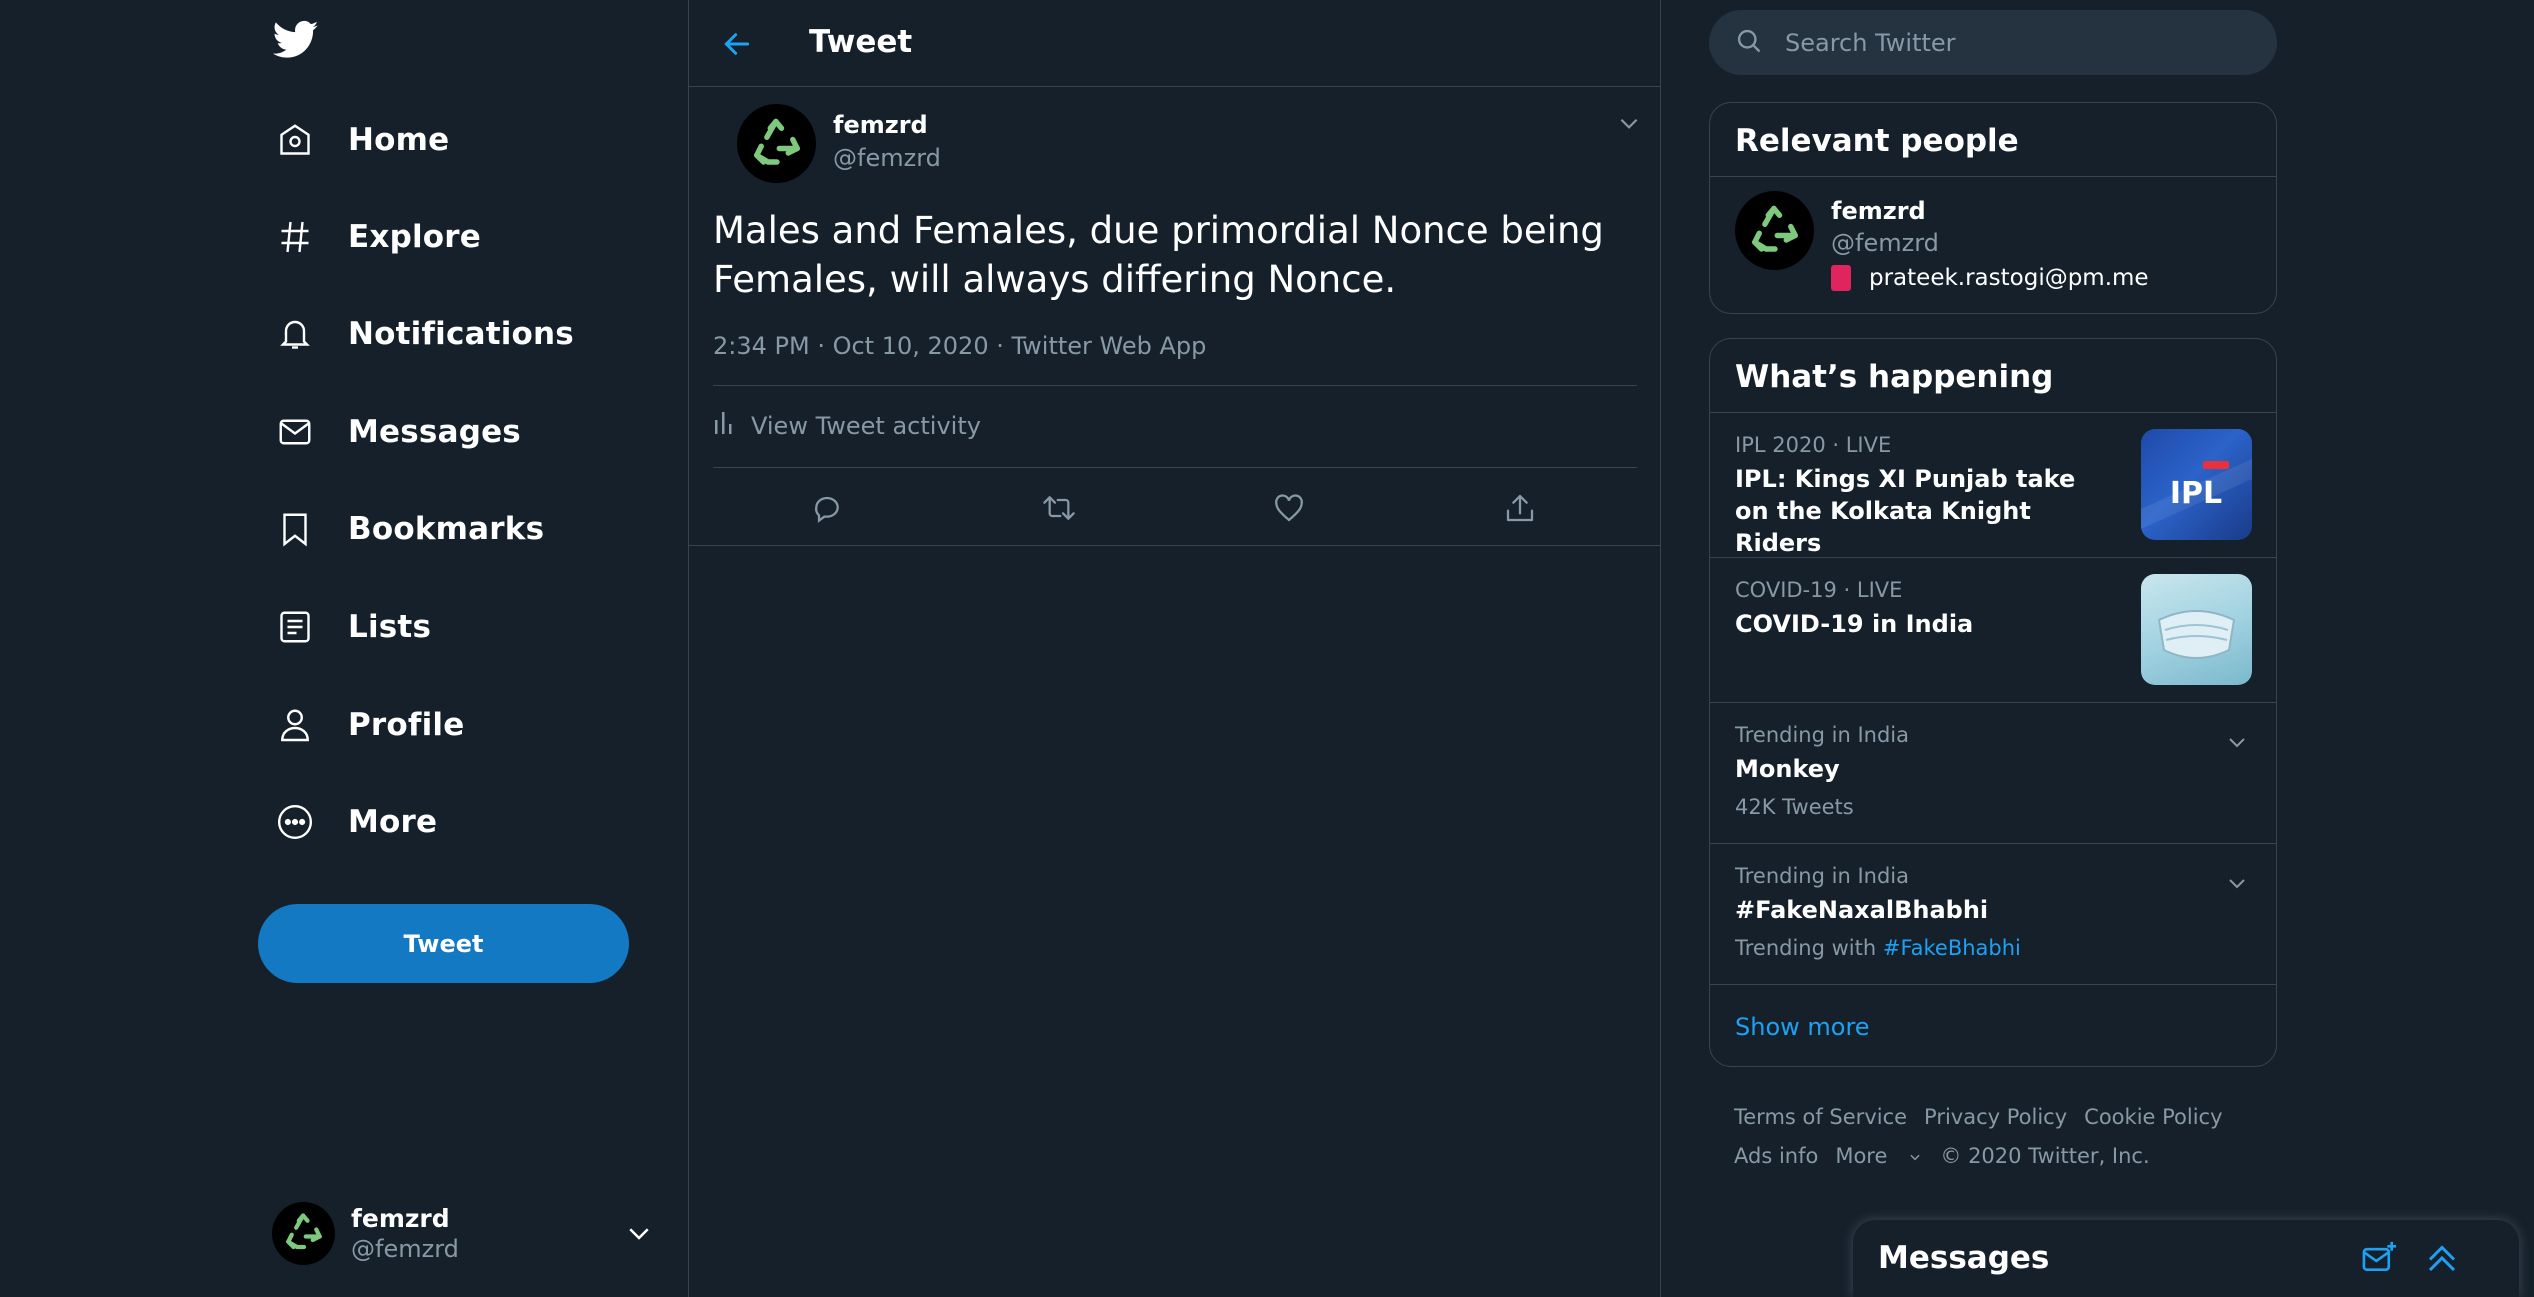  Describe the element at coordinates (2196, 629) in the screenshot. I see `face-mask-thumbnail` at that location.